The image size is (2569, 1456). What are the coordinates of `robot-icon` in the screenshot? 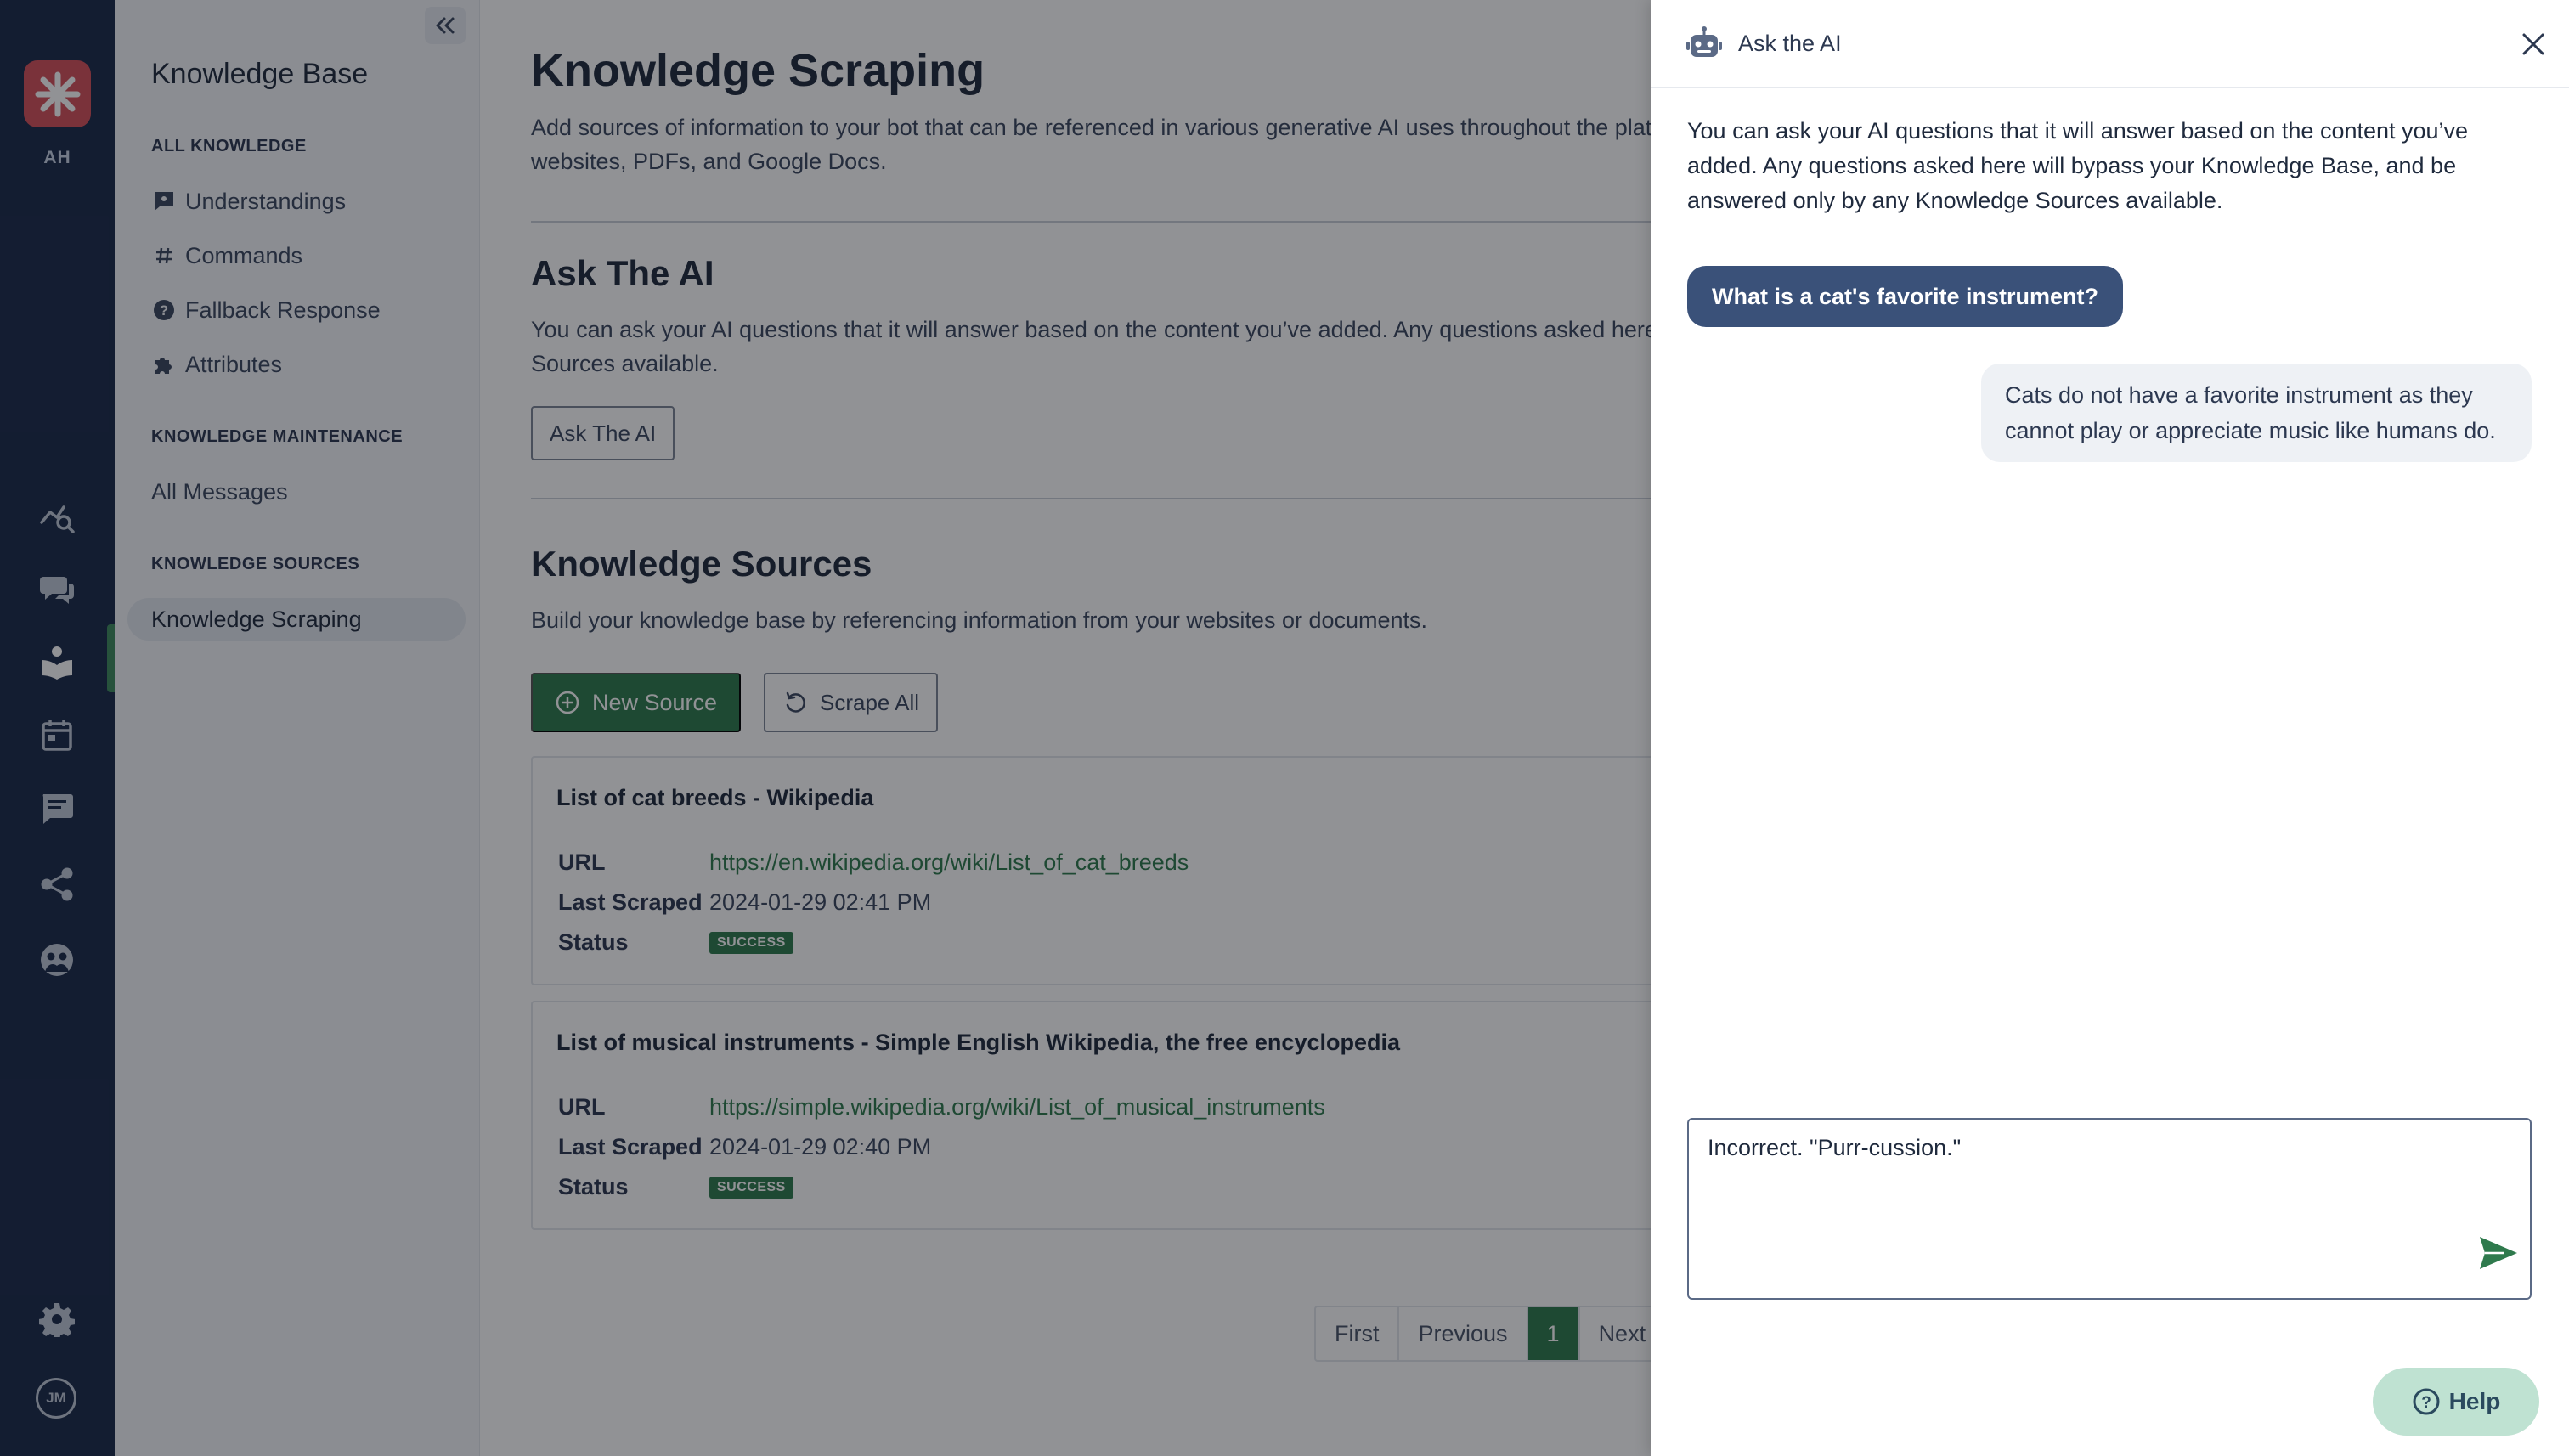 It's located at (1704, 45).